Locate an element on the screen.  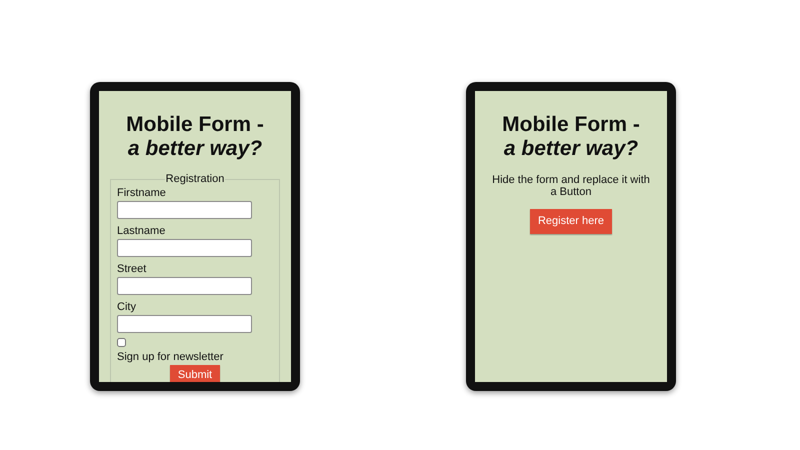
newsletter-checkbox is located at coordinates (121, 342).